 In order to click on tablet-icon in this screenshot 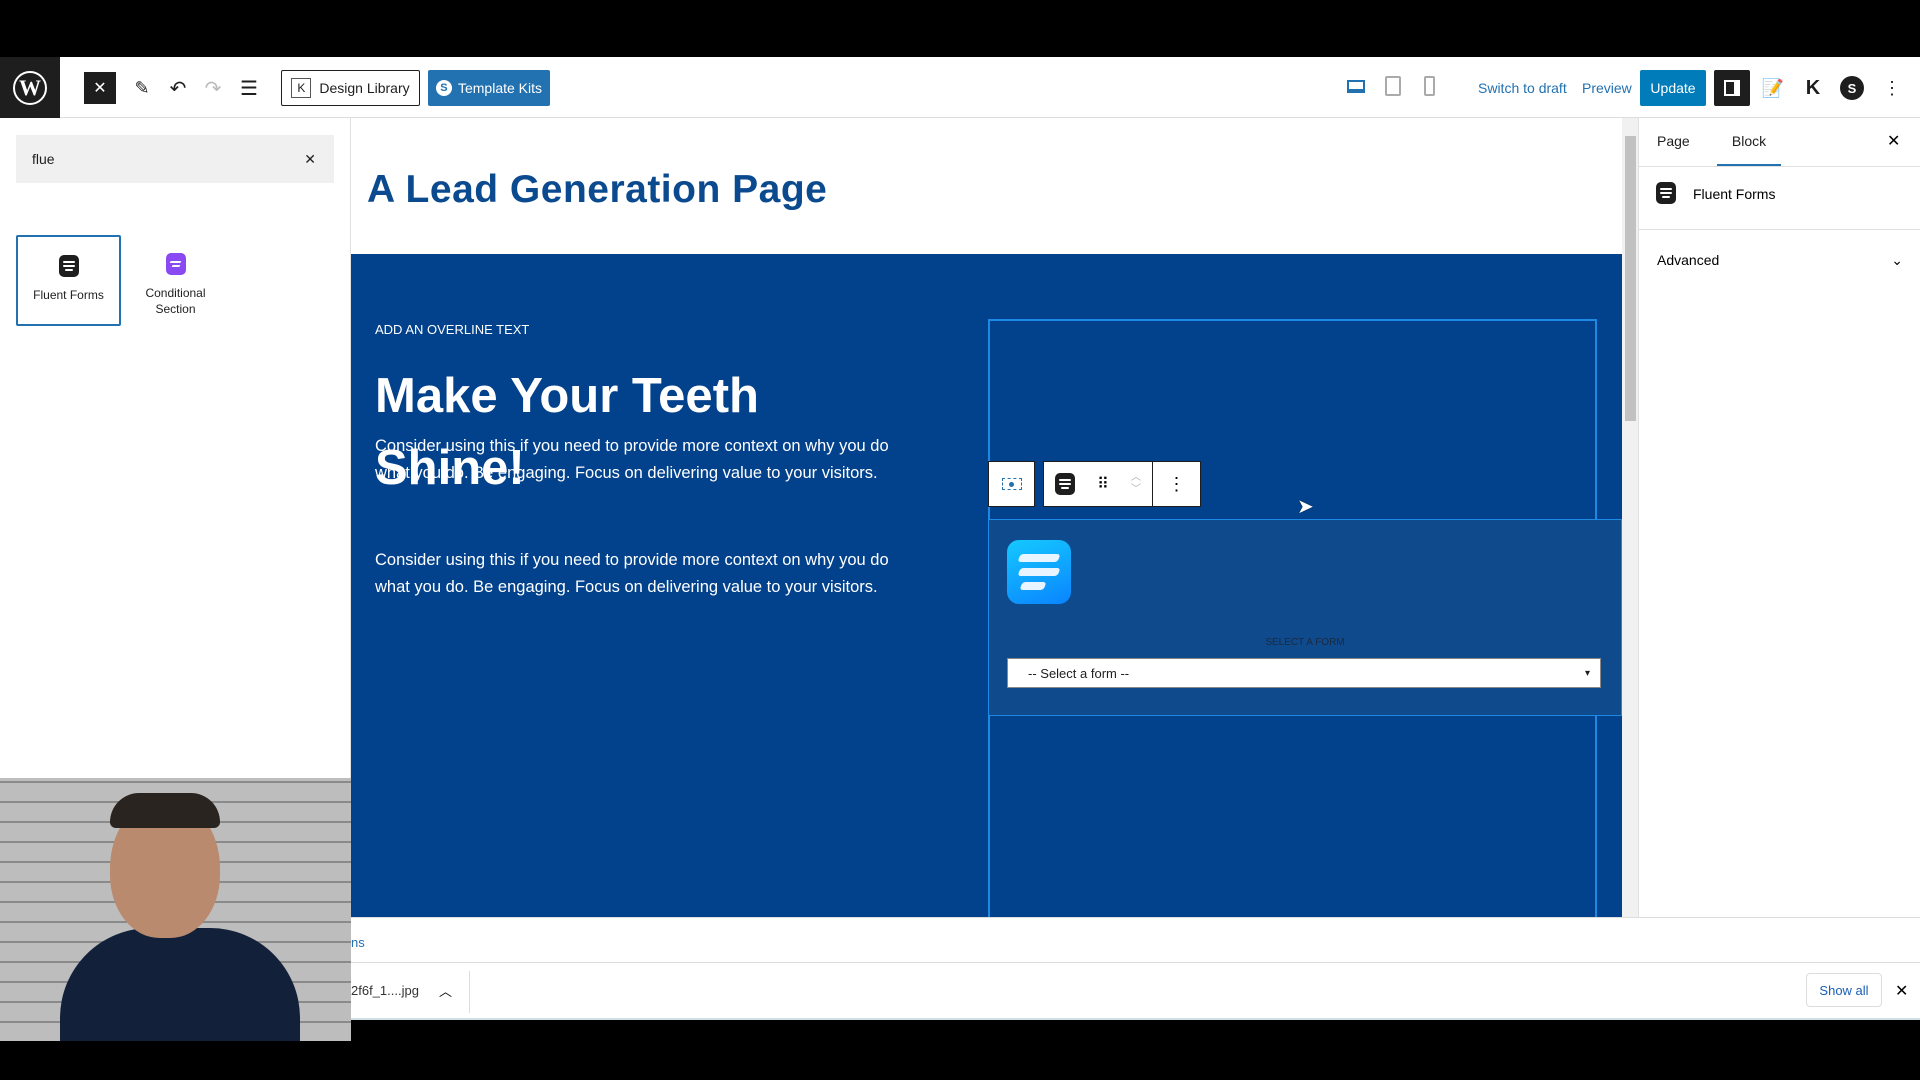, I will do `click(1393, 86)`.